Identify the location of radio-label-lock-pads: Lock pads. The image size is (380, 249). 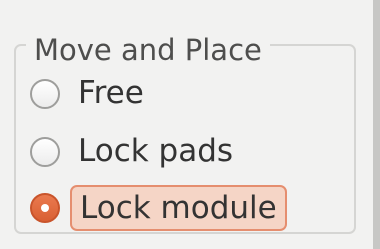
(155, 151).